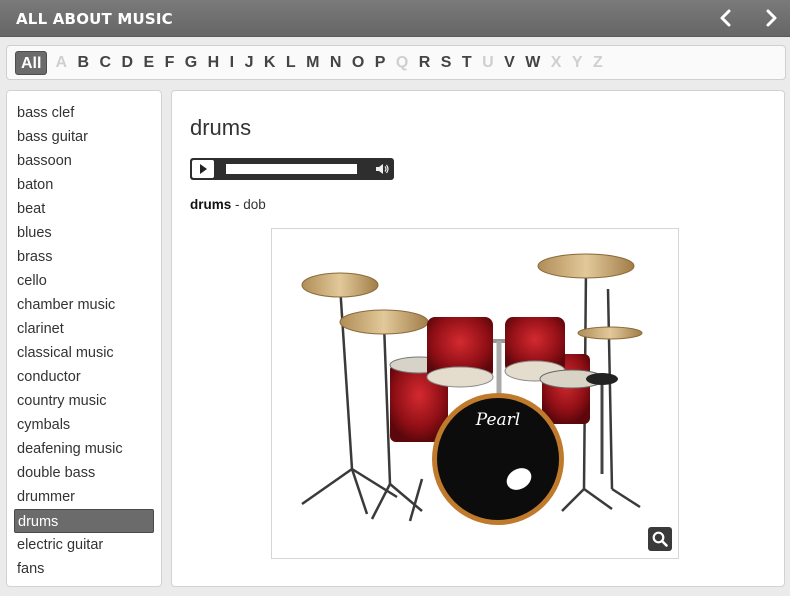 The width and height of the screenshot is (790, 596). Describe the element at coordinates (84, 233) in the screenshot. I see `word-list-item: blues` at that location.